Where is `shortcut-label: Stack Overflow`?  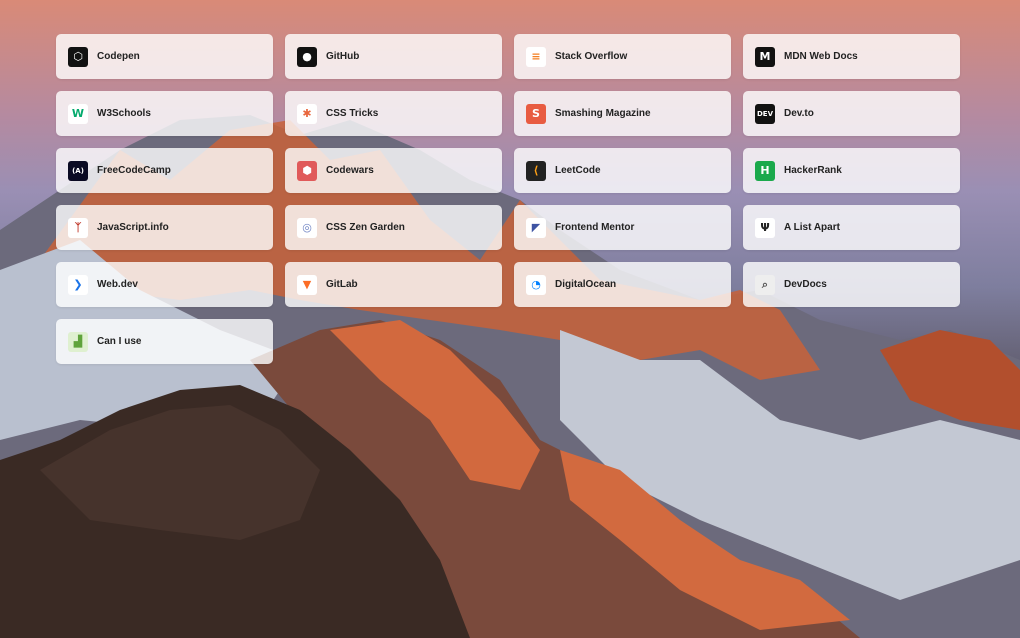
shortcut-label: Stack Overflow is located at coordinates (591, 56).